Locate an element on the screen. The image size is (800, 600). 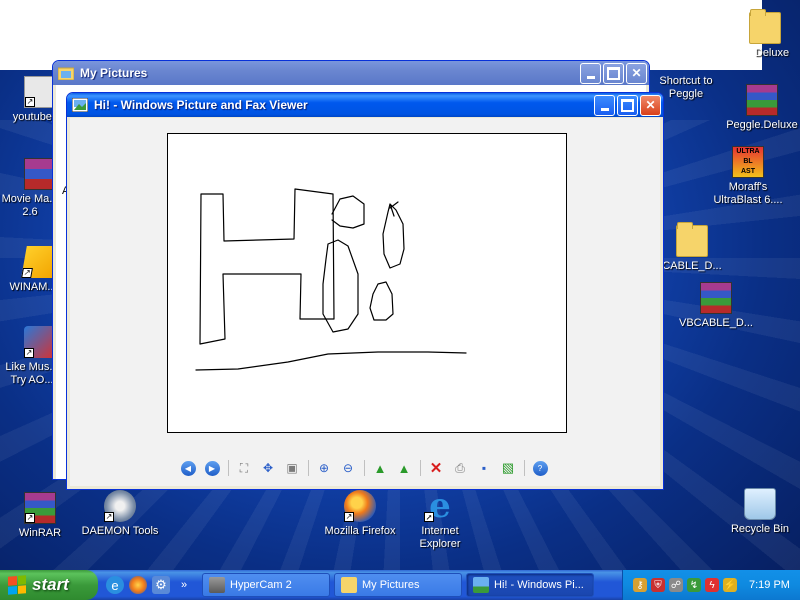
taskbar-button-hypercam: HyperCam 2 is located at coordinates (266, 585).